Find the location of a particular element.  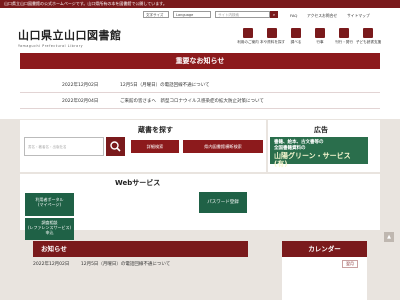

chevron-up-icon: ▲ is located at coordinates (389, 237).